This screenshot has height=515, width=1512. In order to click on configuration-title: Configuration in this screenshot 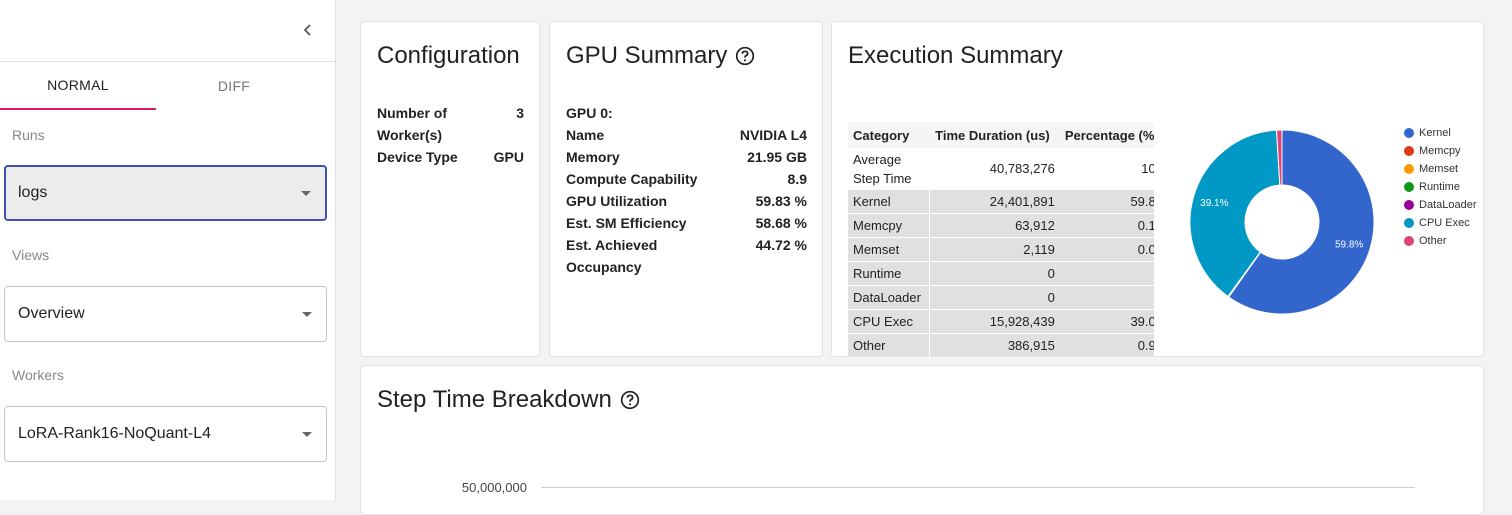, I will do `click(448, 55)`.